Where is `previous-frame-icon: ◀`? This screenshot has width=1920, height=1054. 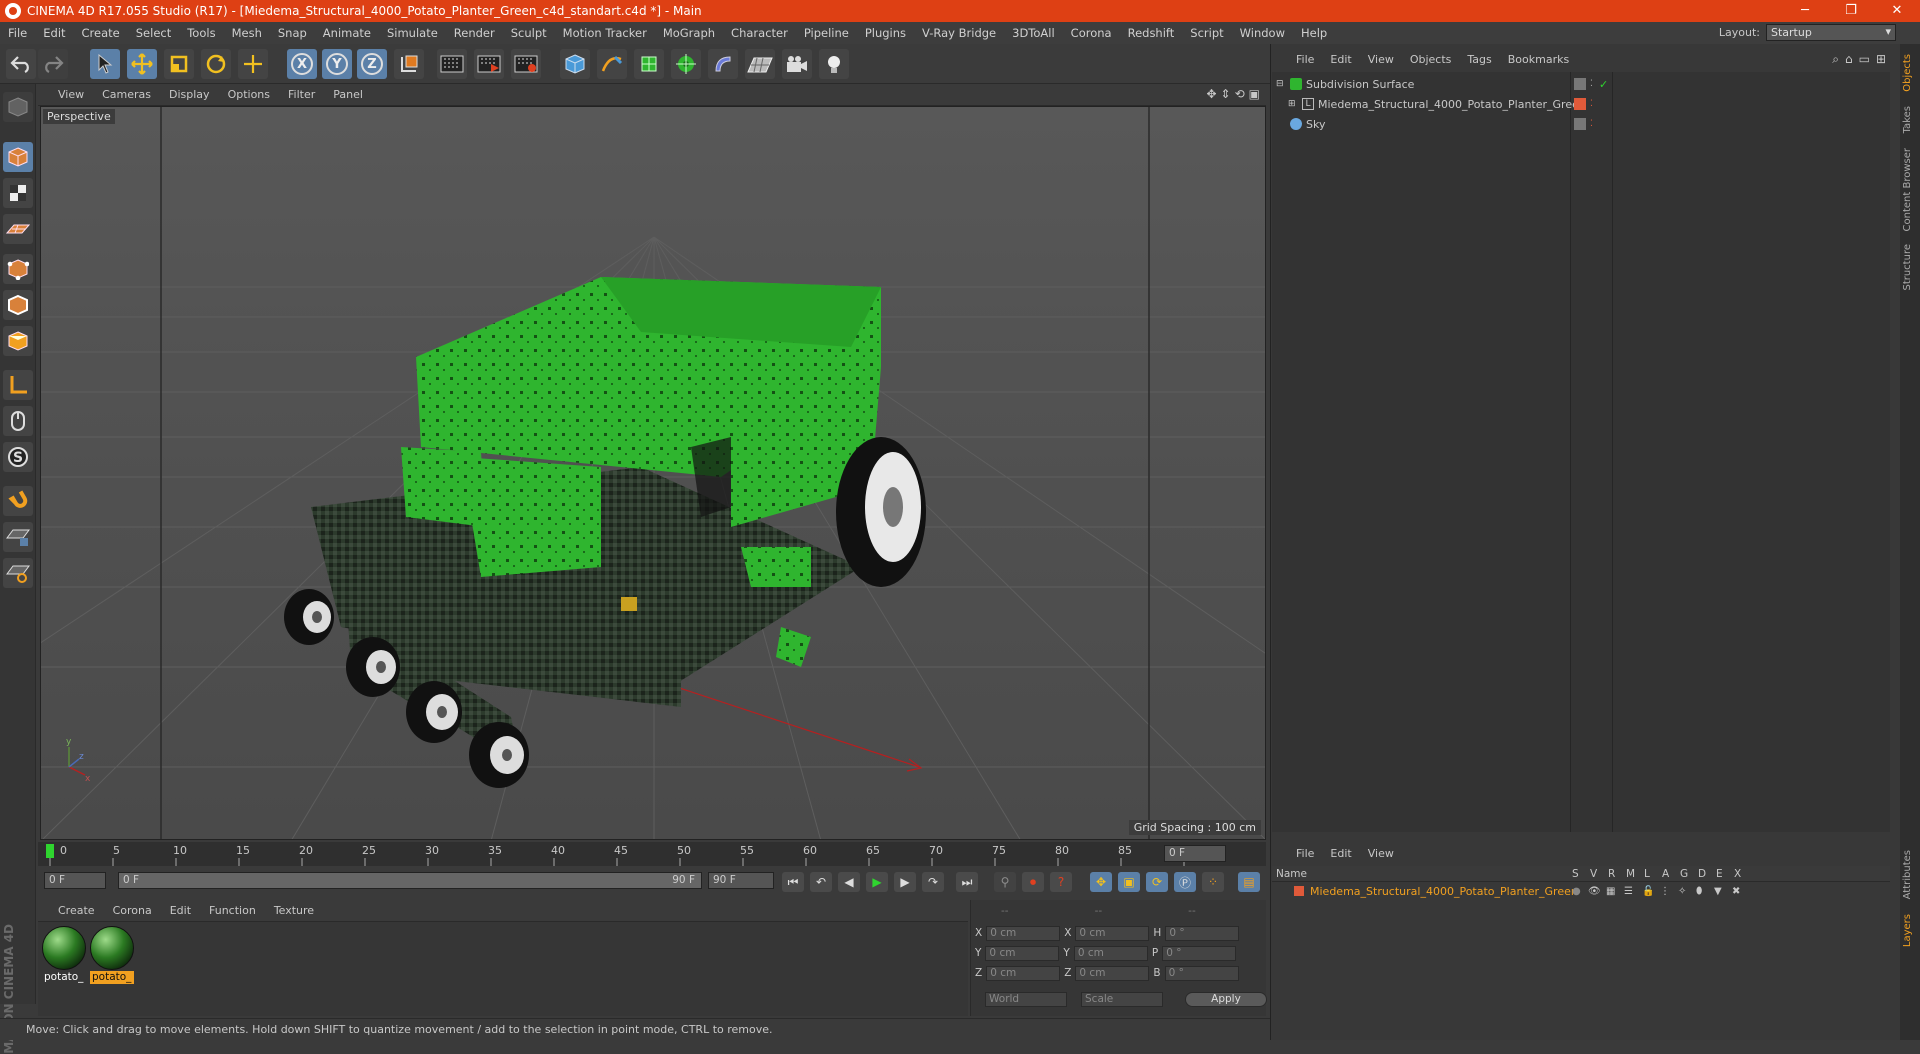 previous-frame-icon: ◀ is located at coordinates (849, 882).